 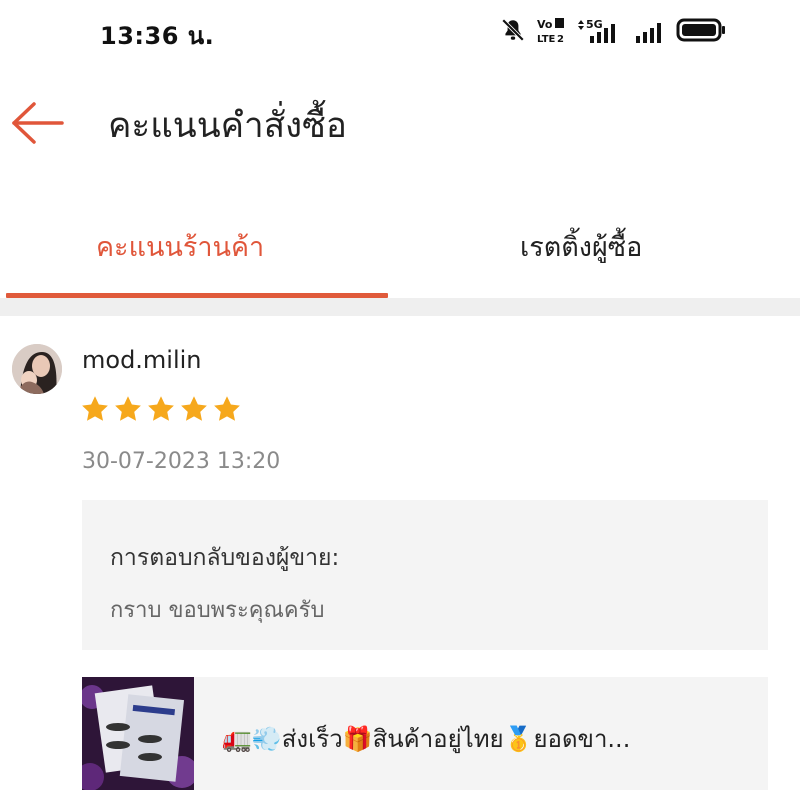 I want to click on tab-bar: คะแนนร้านค้า เรตติ้งผู้ซื้อ, so click(x=400, y=251).